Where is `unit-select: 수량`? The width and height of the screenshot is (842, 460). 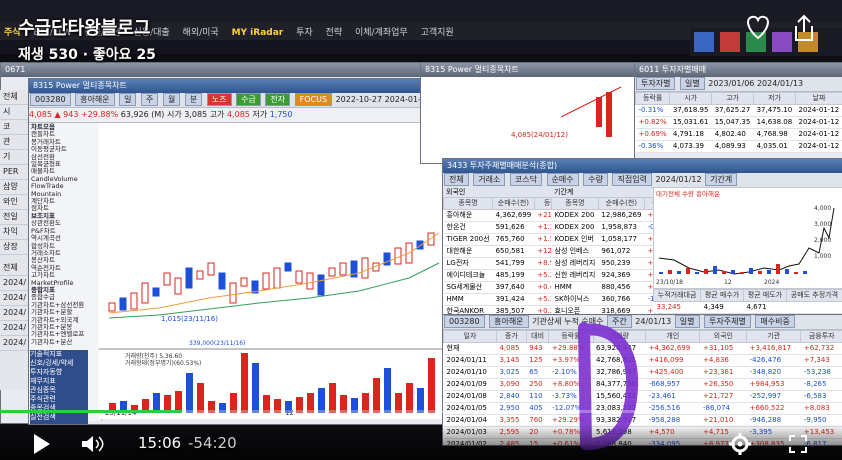 unit-select: 수량 is located at coordinates (595, 179).